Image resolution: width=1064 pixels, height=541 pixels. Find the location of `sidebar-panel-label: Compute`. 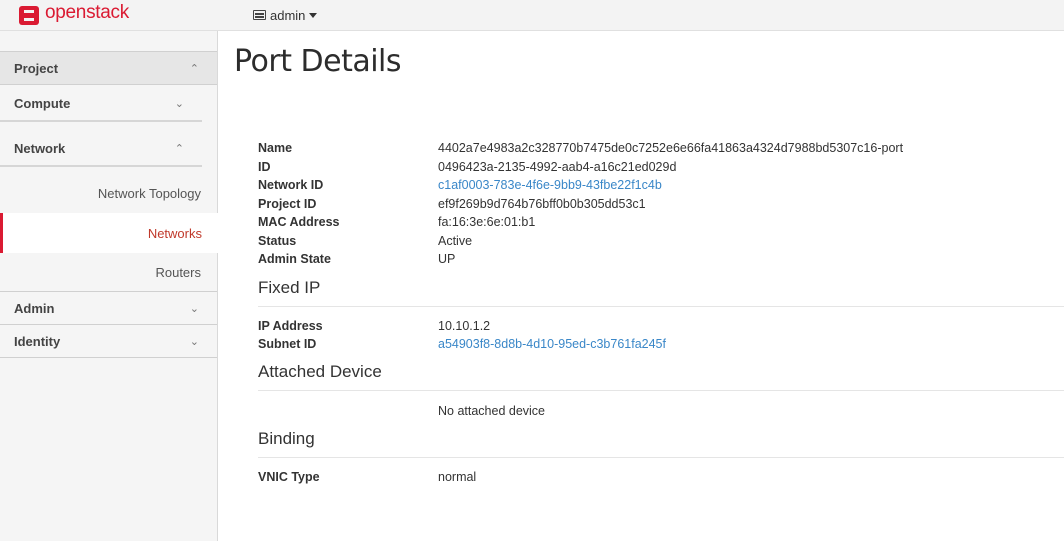

sidebar-panel-label: Compute is located at coordinates (42, 103).